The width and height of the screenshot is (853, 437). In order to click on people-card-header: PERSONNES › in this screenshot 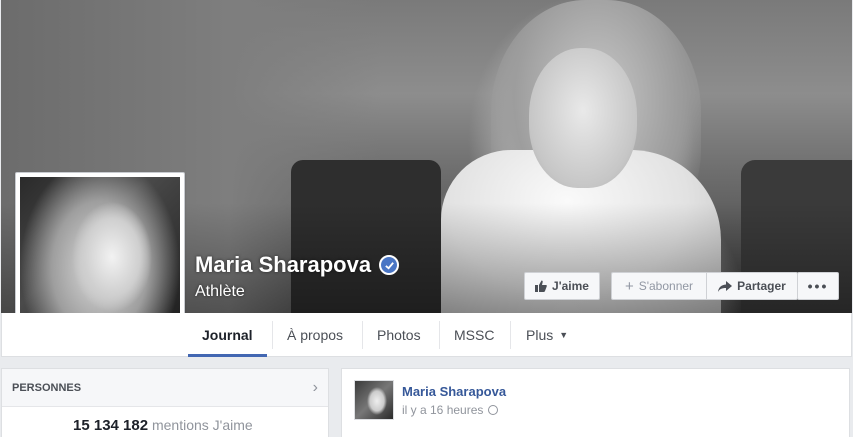, I will do `click(165, 388)`.